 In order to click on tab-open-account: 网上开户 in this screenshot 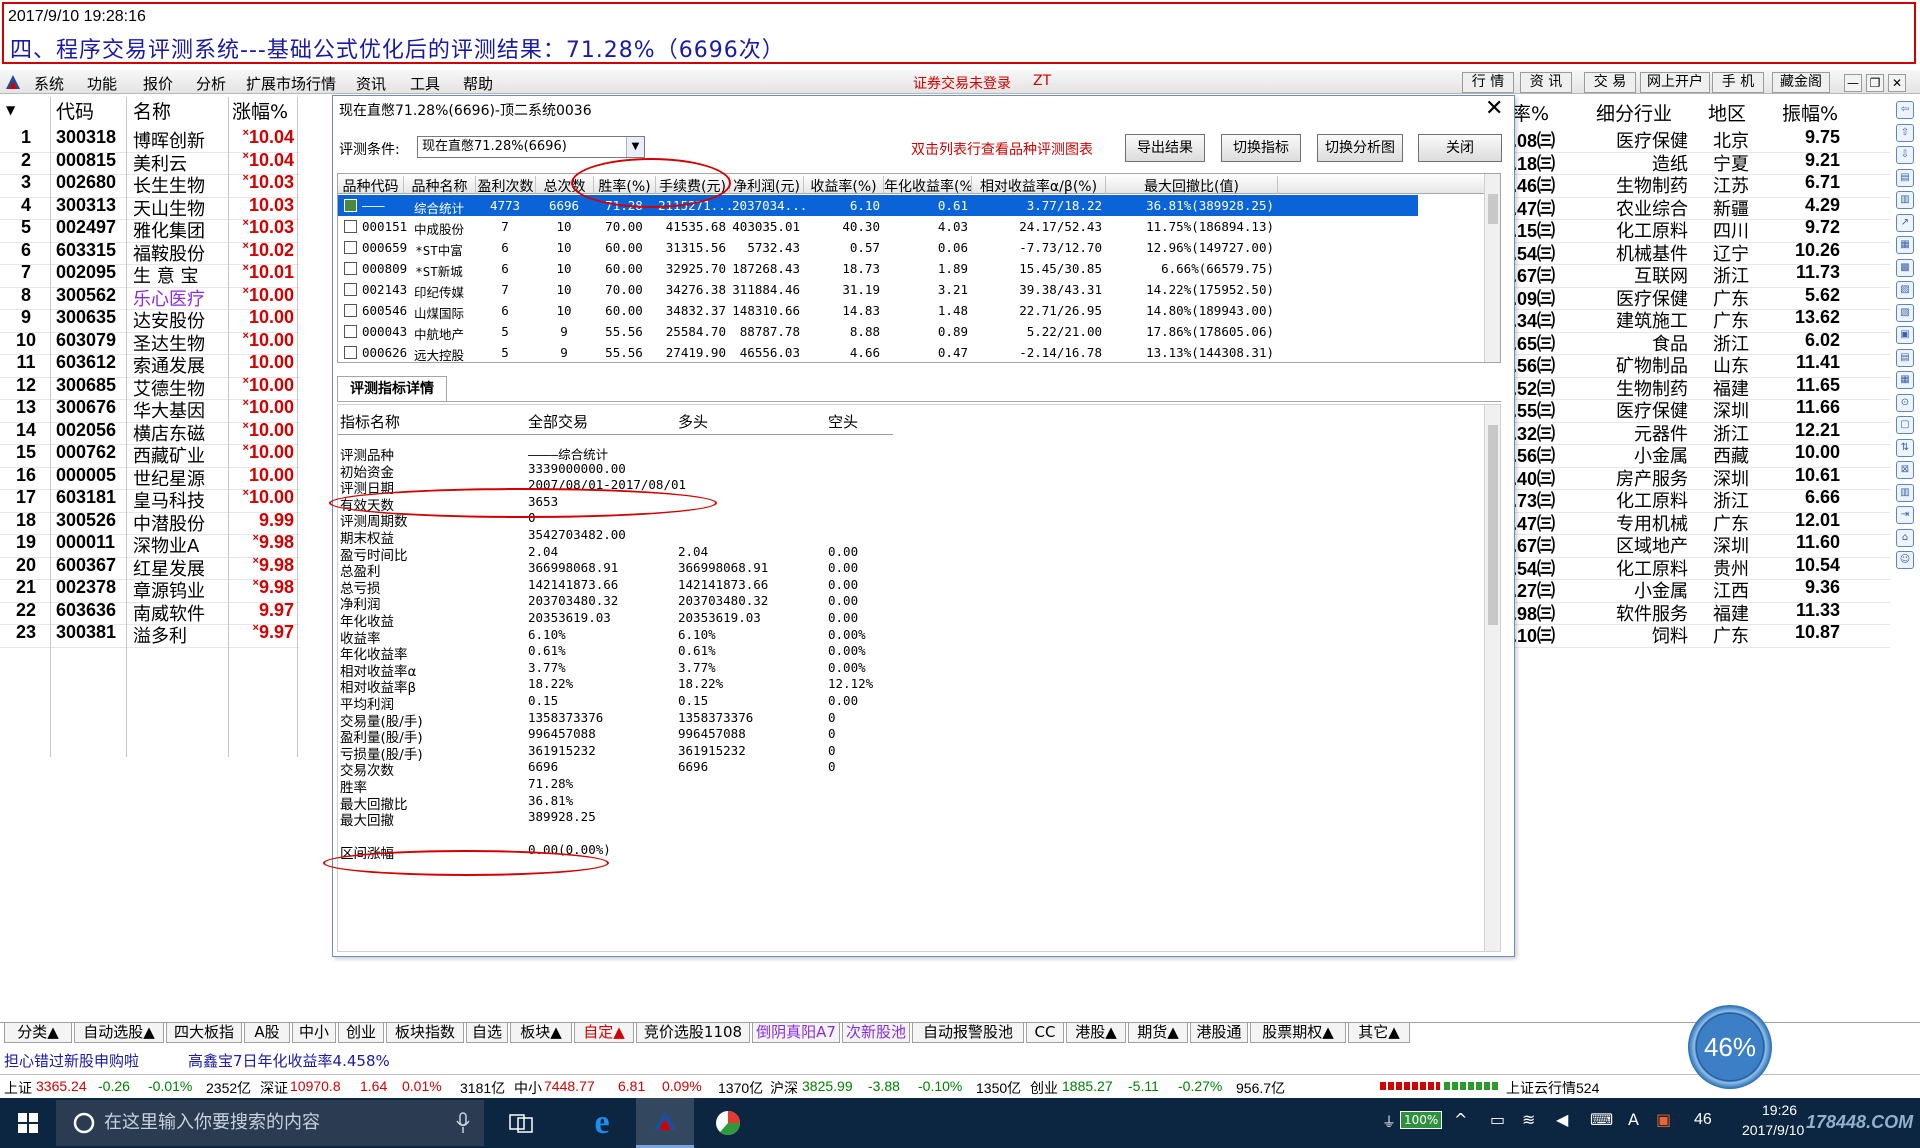, I will do `click(1675, 82)`.